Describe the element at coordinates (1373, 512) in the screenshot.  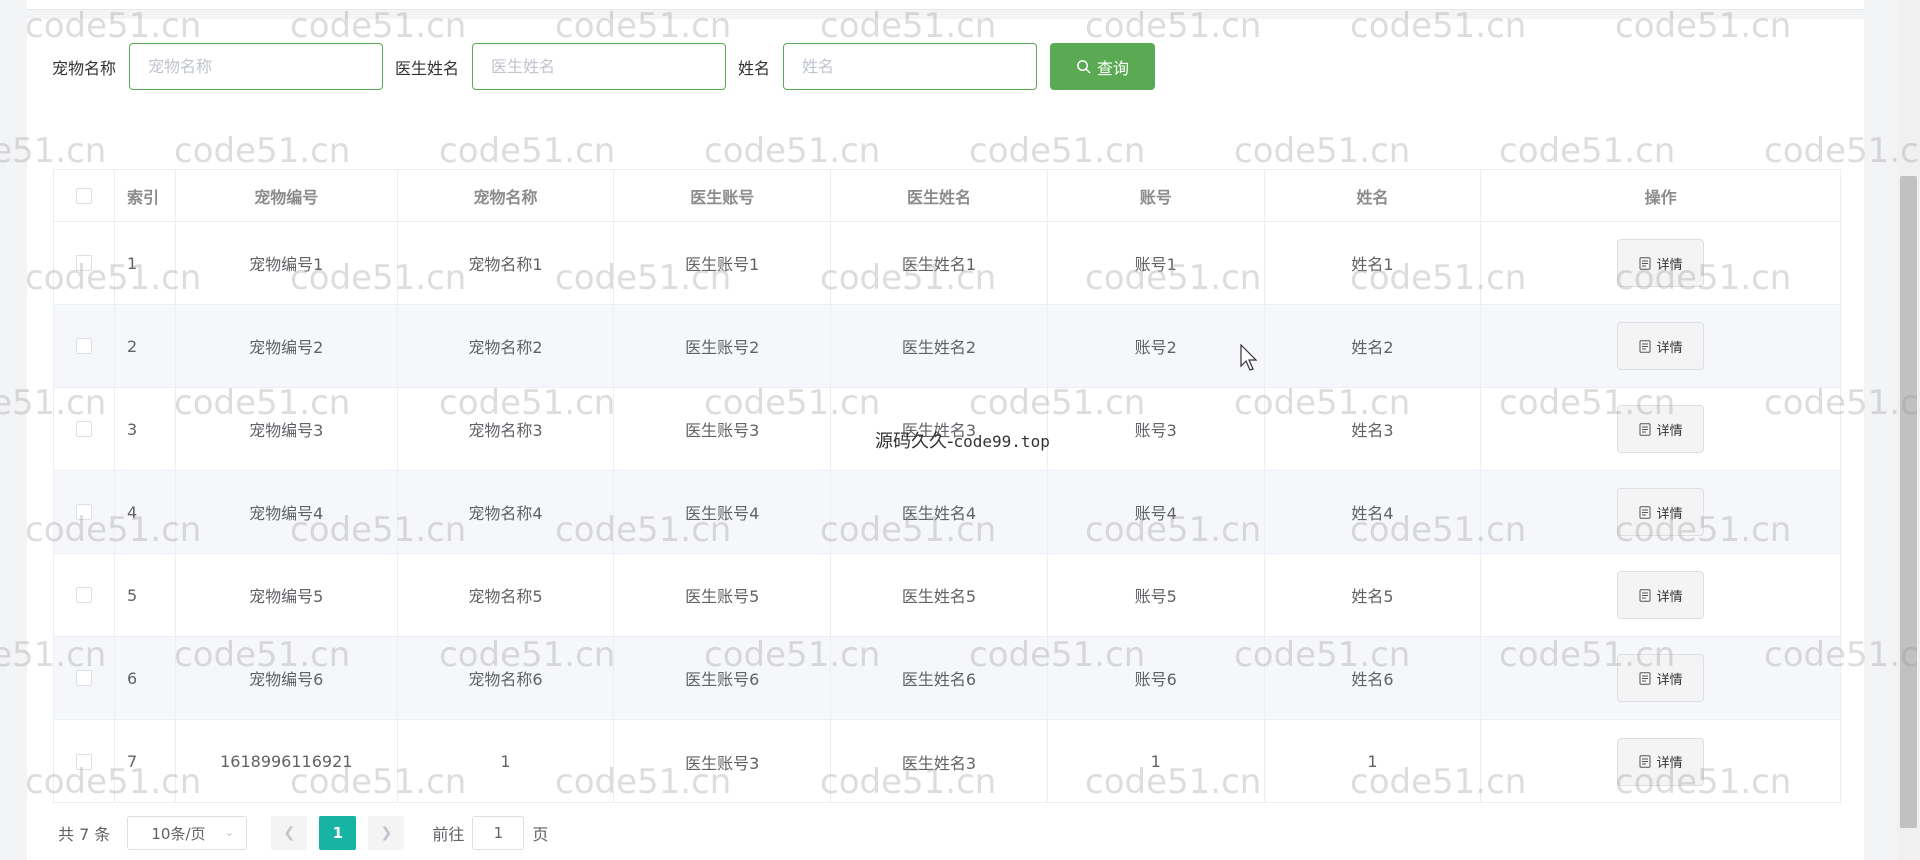
I see `cell-name: 姓名4` at that location.